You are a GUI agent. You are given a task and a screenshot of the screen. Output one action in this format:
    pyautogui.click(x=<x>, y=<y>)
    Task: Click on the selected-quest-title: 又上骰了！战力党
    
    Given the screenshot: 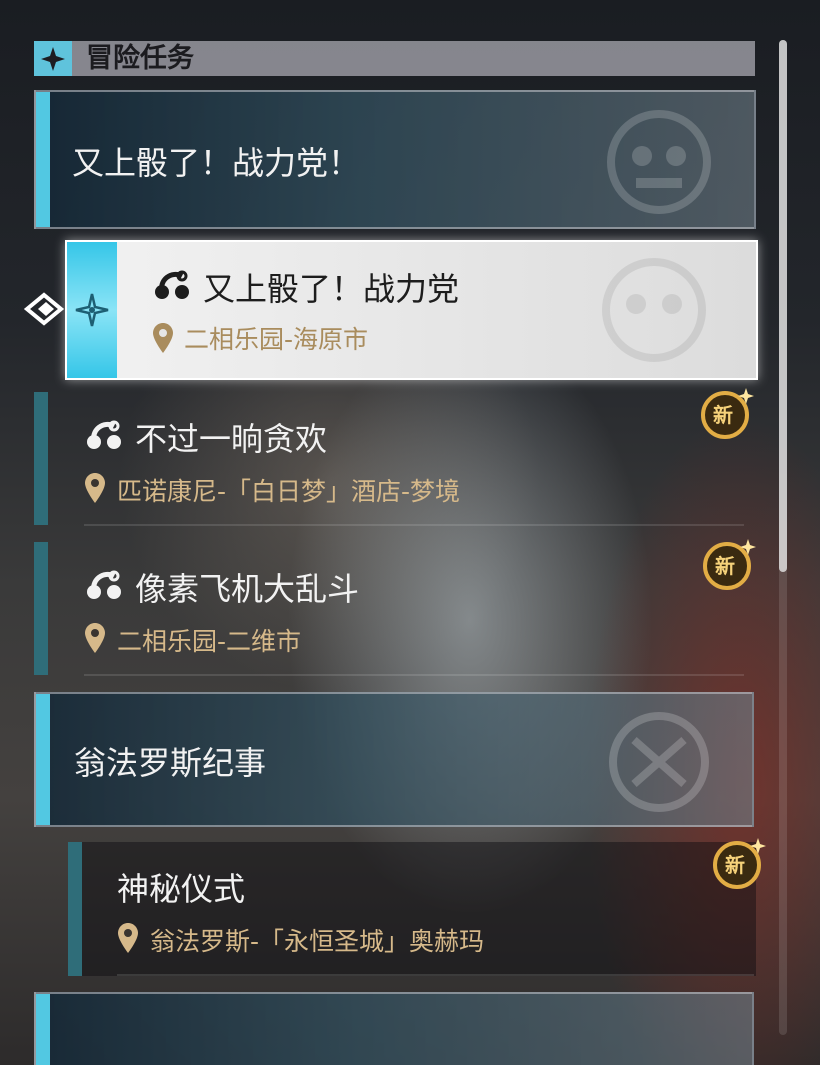 What is the action you would take?
    pyautogui.click(x=331, y=289)
    